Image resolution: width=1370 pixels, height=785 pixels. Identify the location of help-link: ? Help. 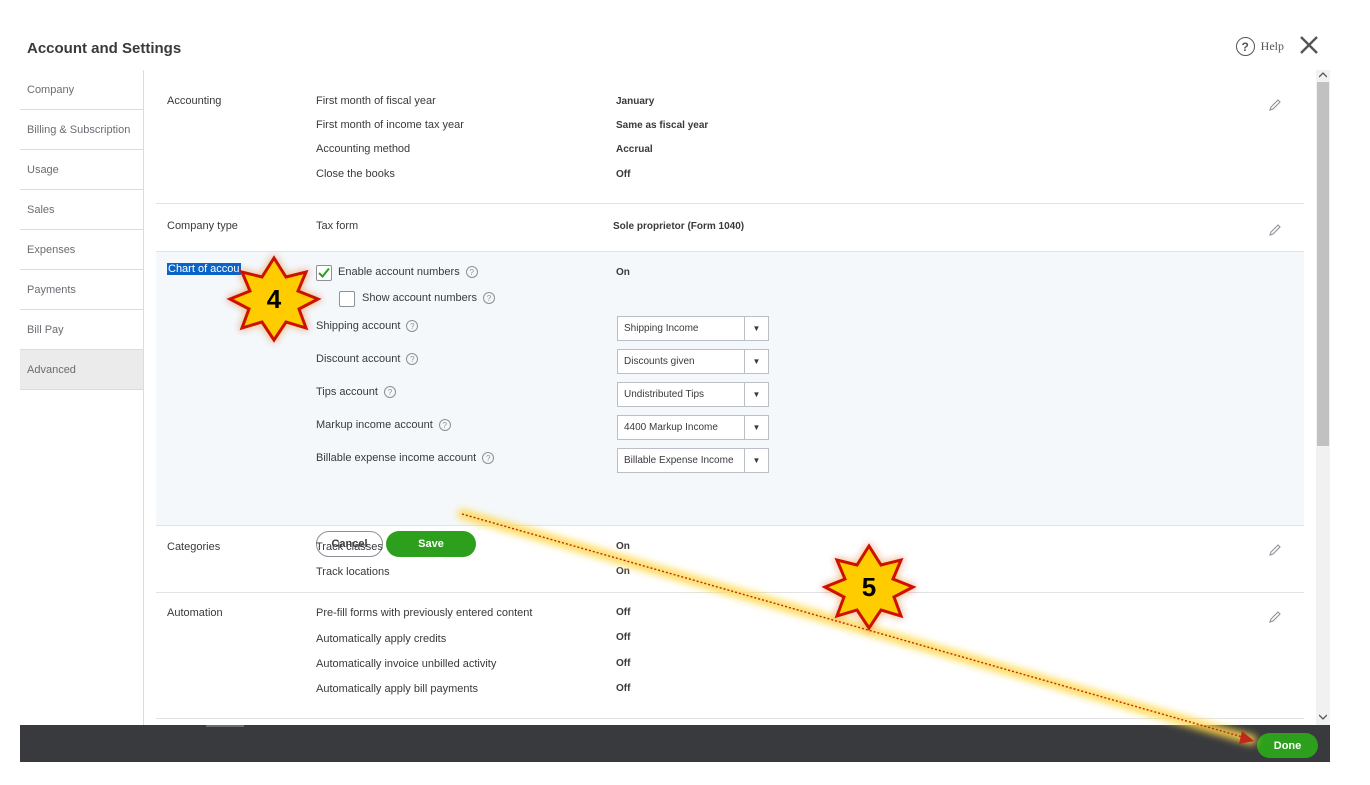
(1259, 46).